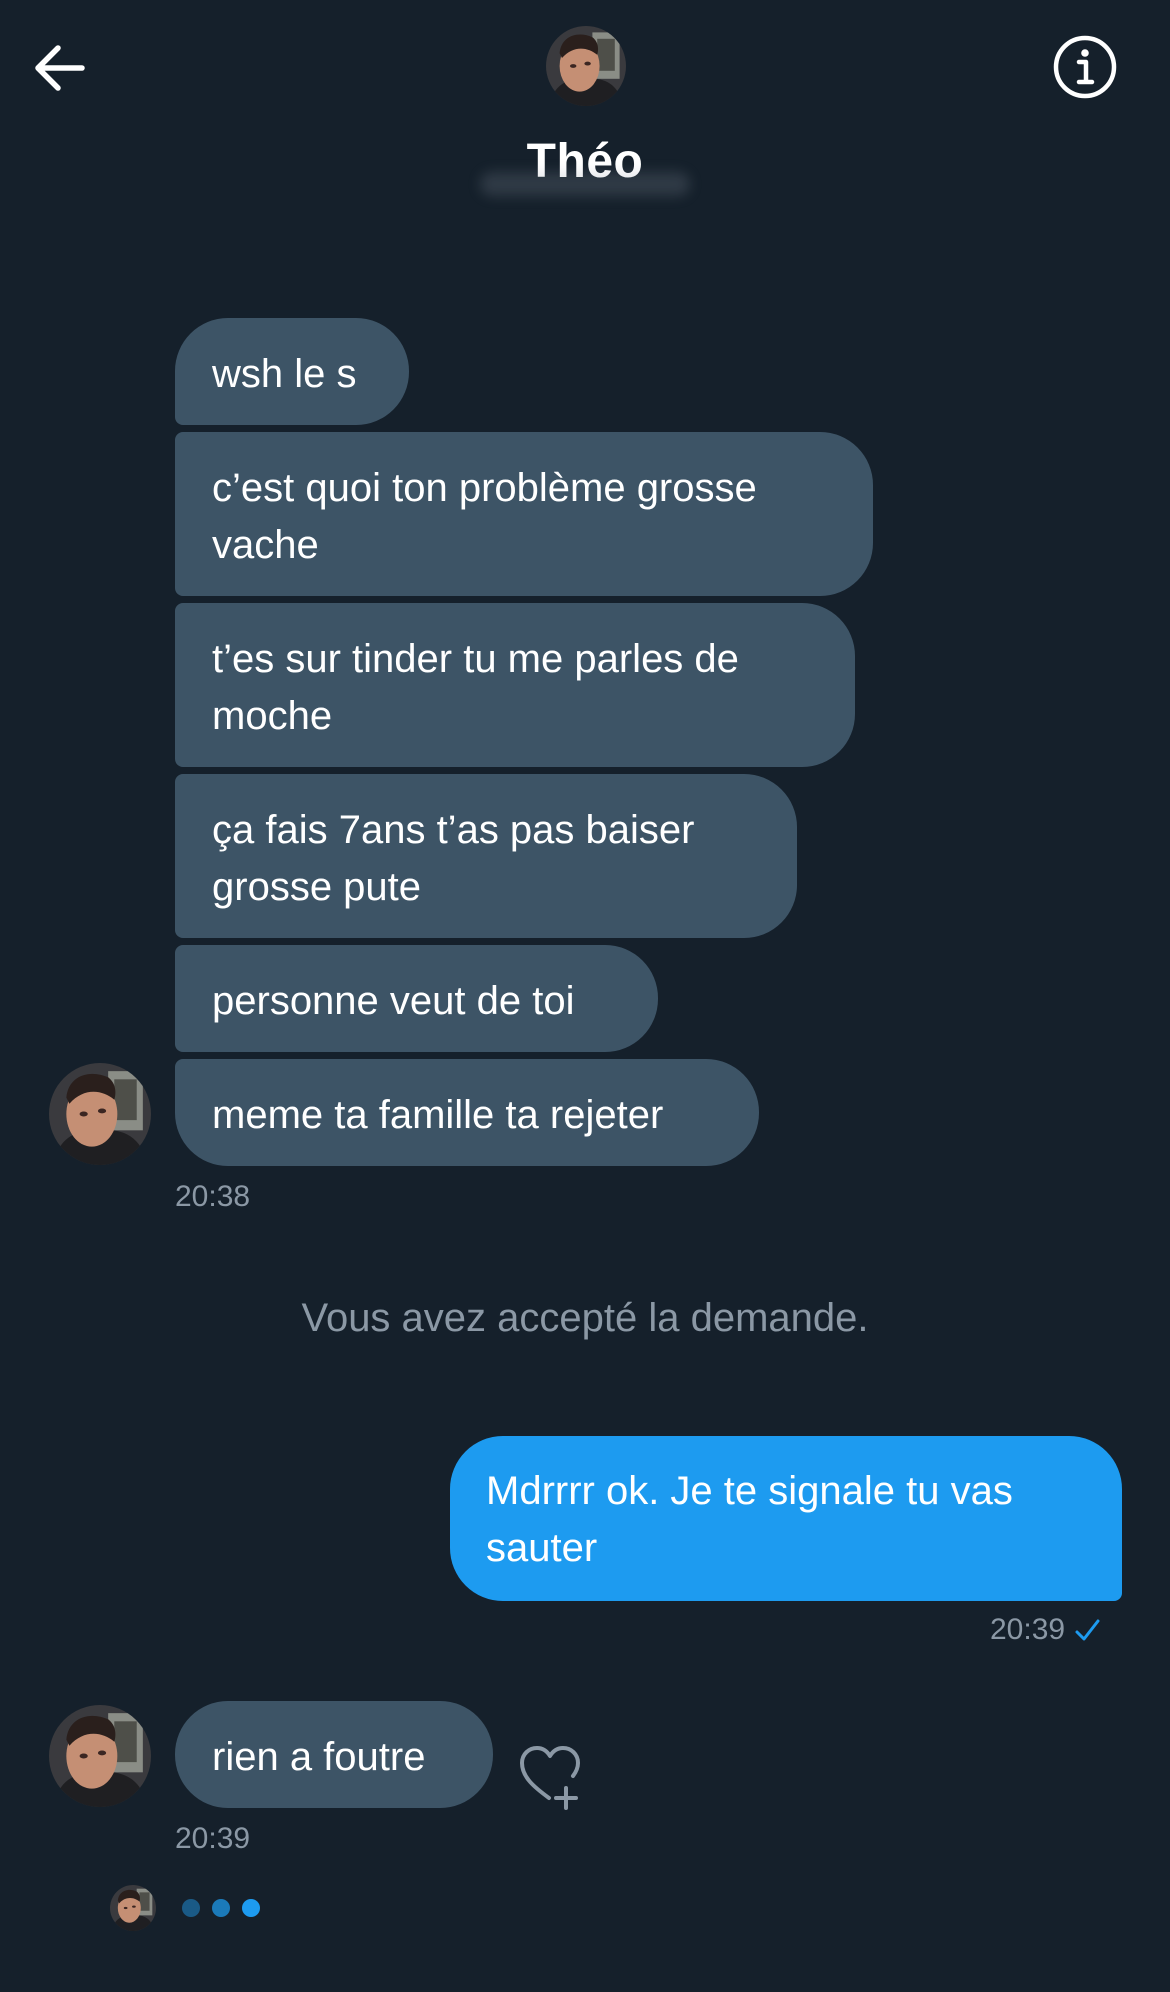 This screenshot has height=1992, width=1170. I want to click on react-button, so click(552, 1776).